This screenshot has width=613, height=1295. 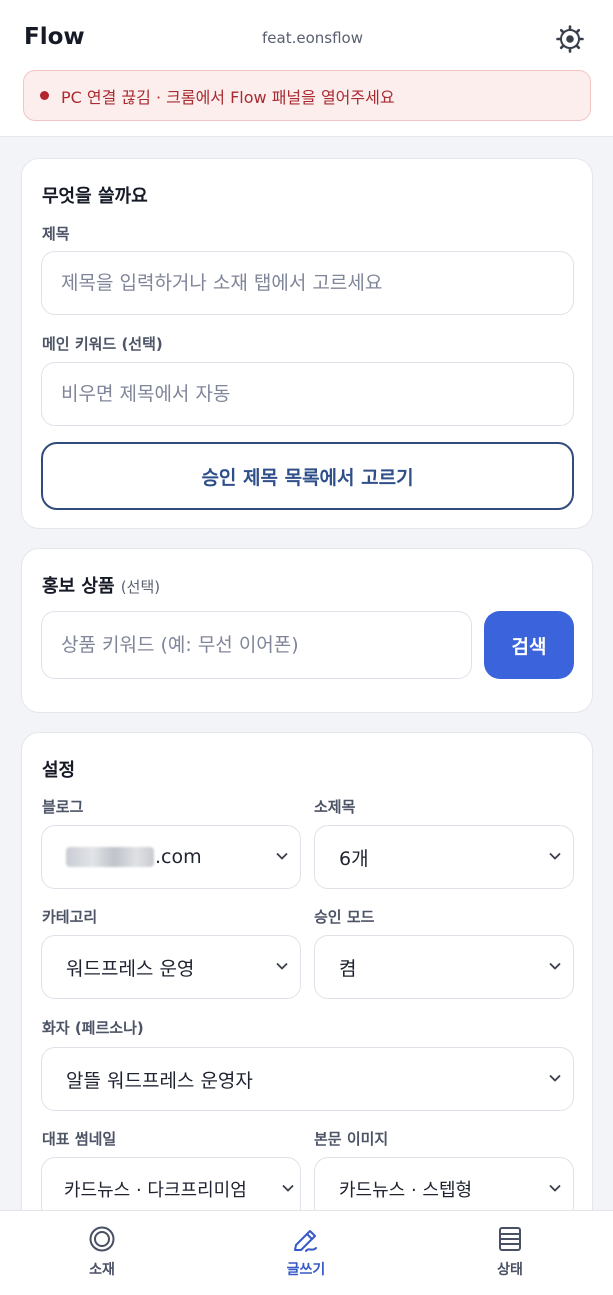 I want to click on approval-label: 승인 모드, so click(x=344, y=917).